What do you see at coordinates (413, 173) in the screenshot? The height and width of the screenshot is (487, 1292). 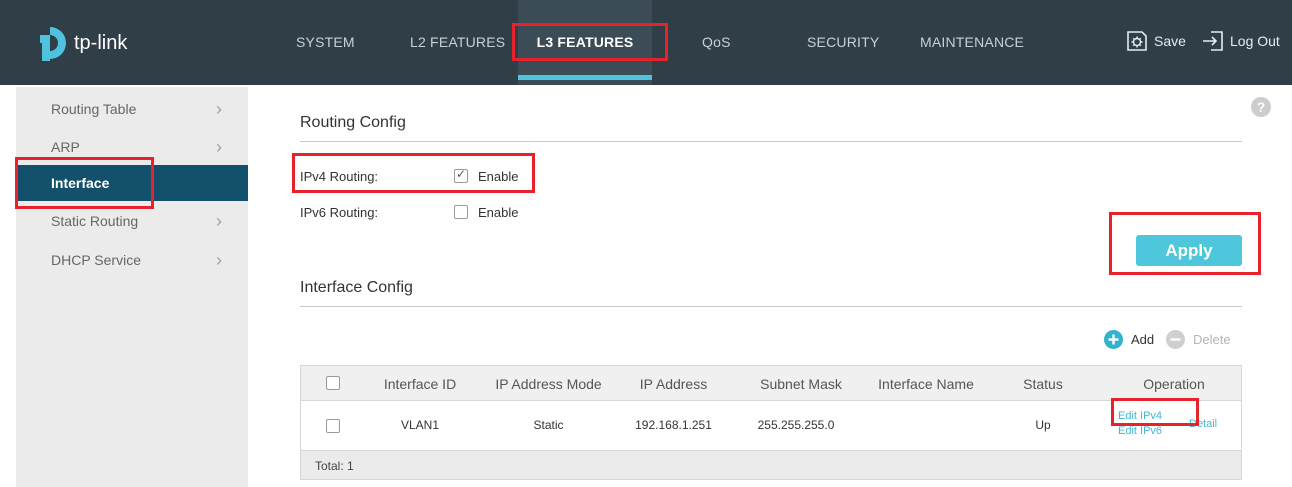 I see `highlight-ipv4-routing` at bounding box center [413, 173].